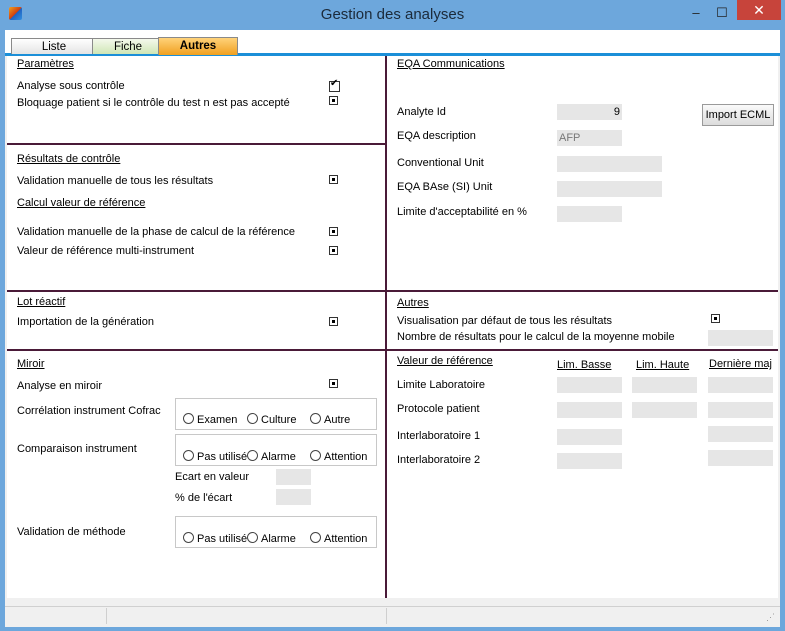  I want to click on interlabo2-maj-field, so click(740, 458).